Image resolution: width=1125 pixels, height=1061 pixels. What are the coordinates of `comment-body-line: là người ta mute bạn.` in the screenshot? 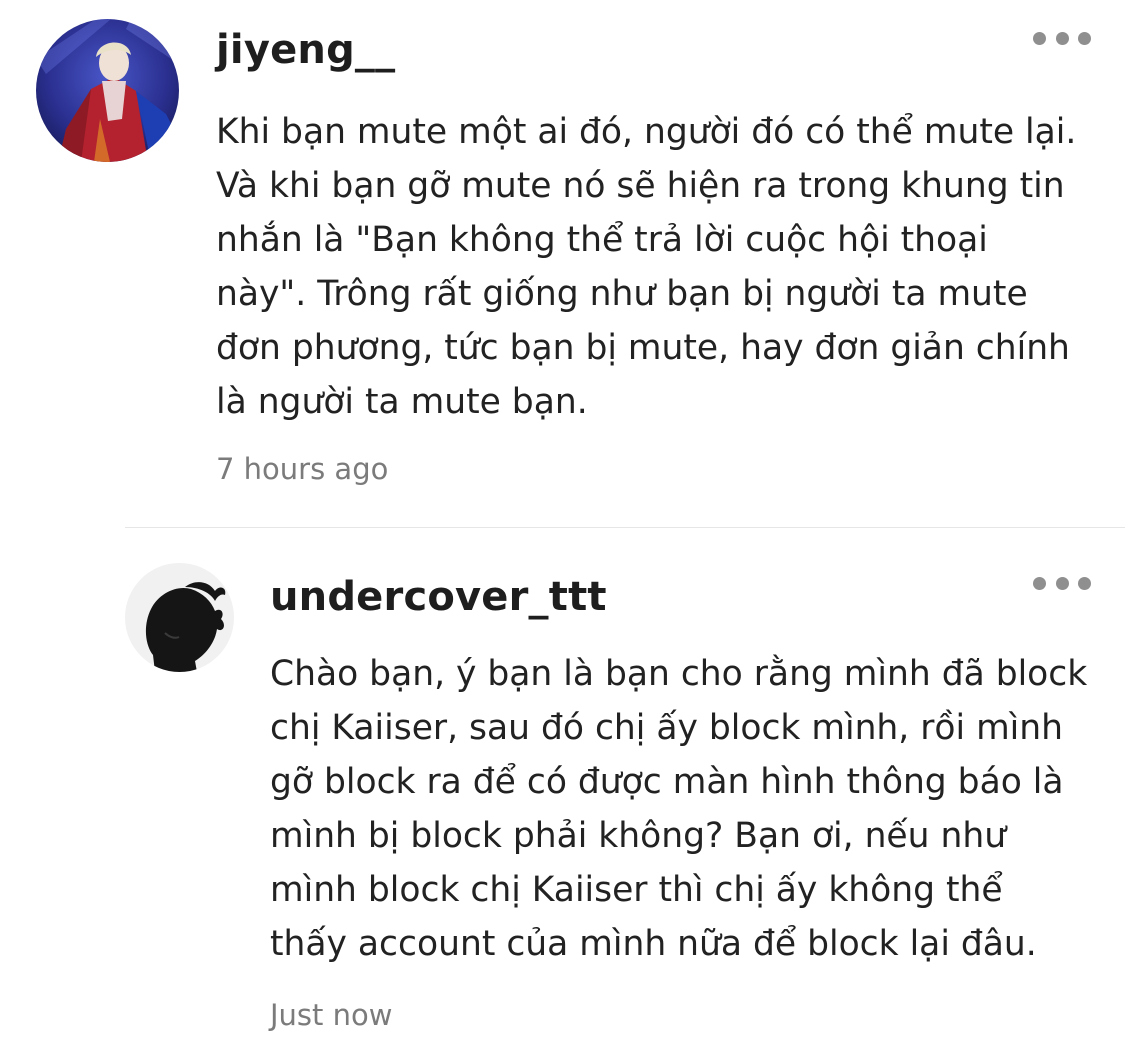 It's located at (402, 402).